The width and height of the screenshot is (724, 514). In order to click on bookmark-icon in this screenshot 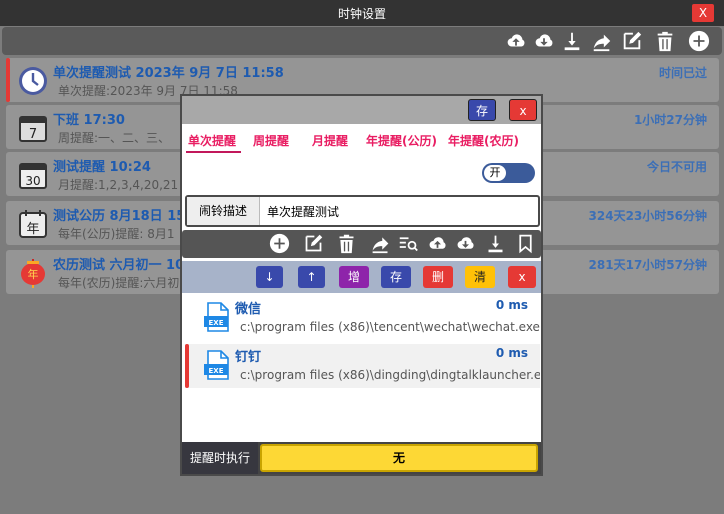, I will do `click(525, 243)`.